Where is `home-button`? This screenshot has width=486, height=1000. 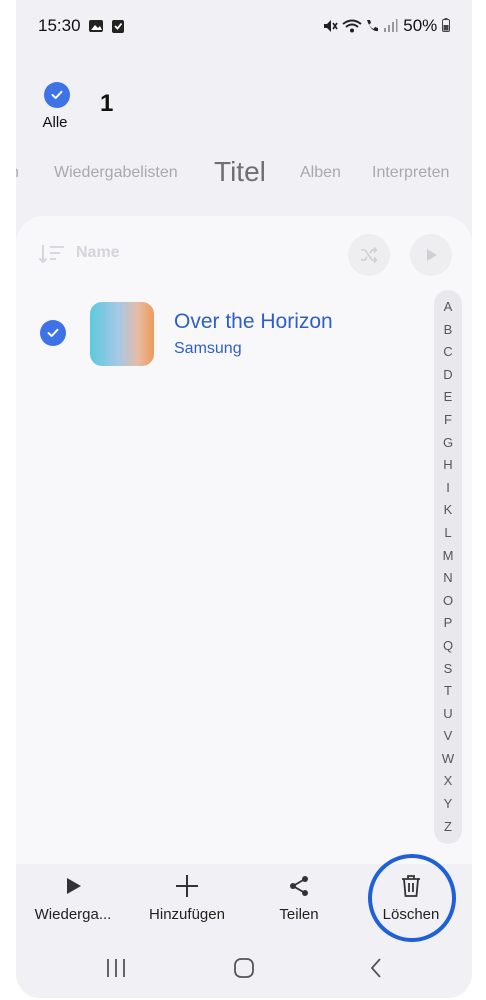
home-button is located at coordinates (244, 968).